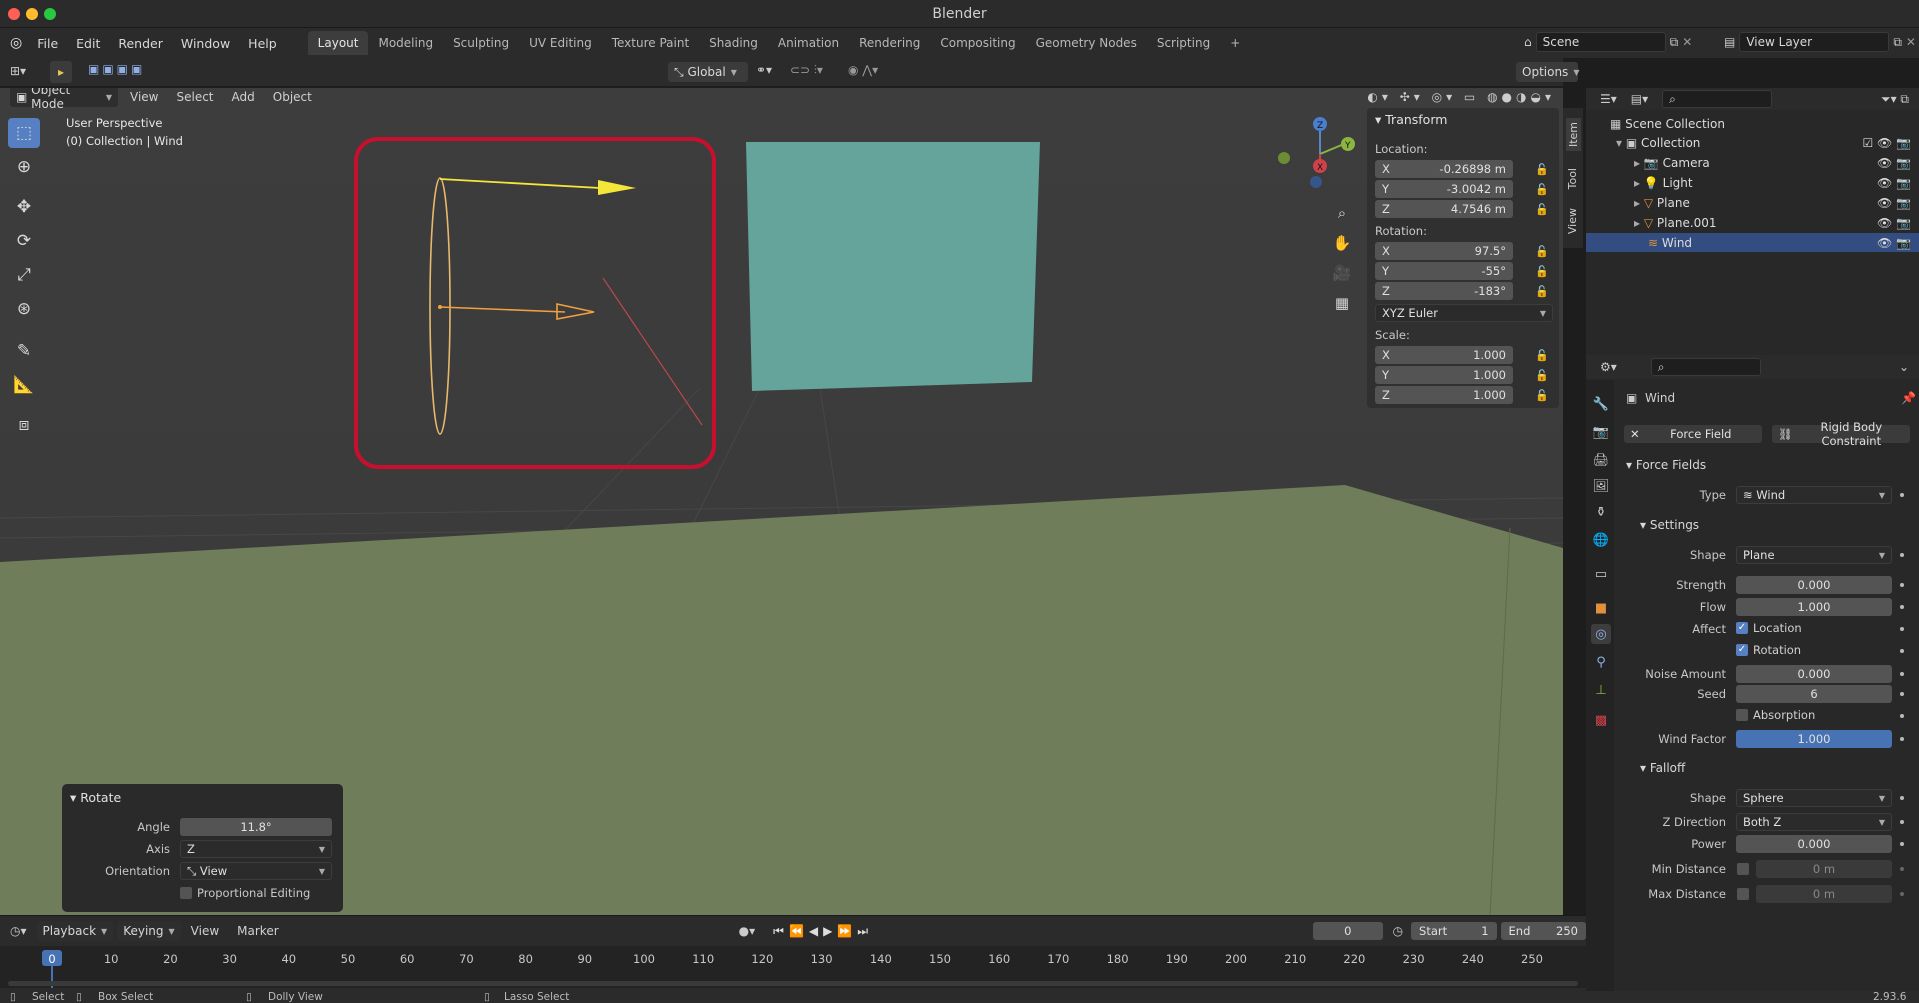  Describe the element at coordinates (1814, 694) in the screenshot. I see `seed-field: 6` at that location.